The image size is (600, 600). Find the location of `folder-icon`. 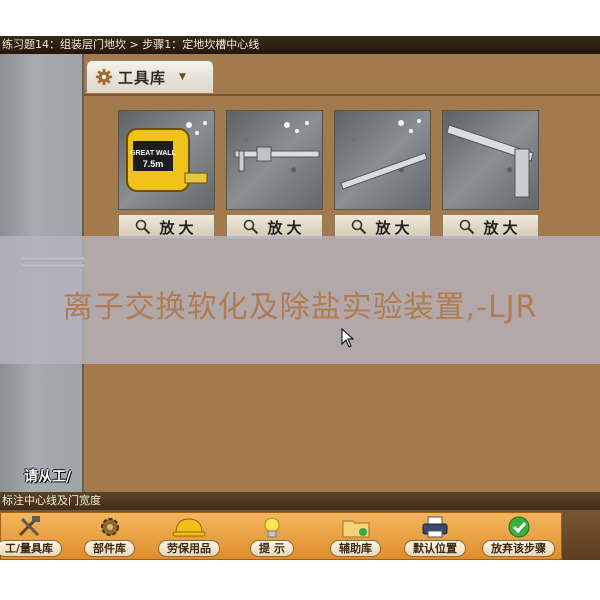

folder-icon is located at coordinates (355, 529).